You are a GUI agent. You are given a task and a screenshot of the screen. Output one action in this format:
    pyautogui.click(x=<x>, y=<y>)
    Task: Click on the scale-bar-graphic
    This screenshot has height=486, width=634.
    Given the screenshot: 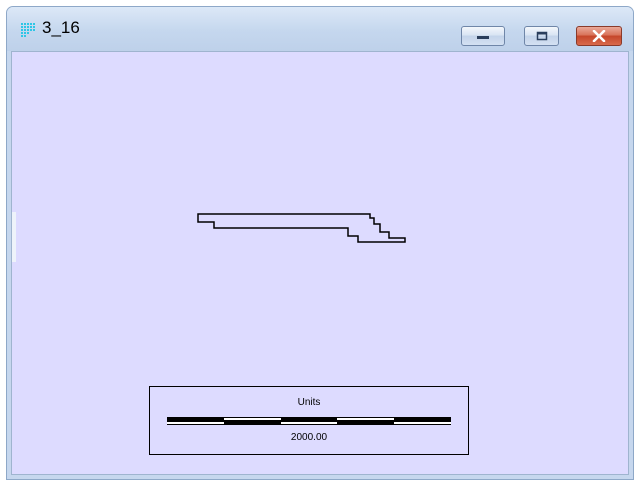 What is the action you would take?
    pyautogui.click(x=309, y=421)
    